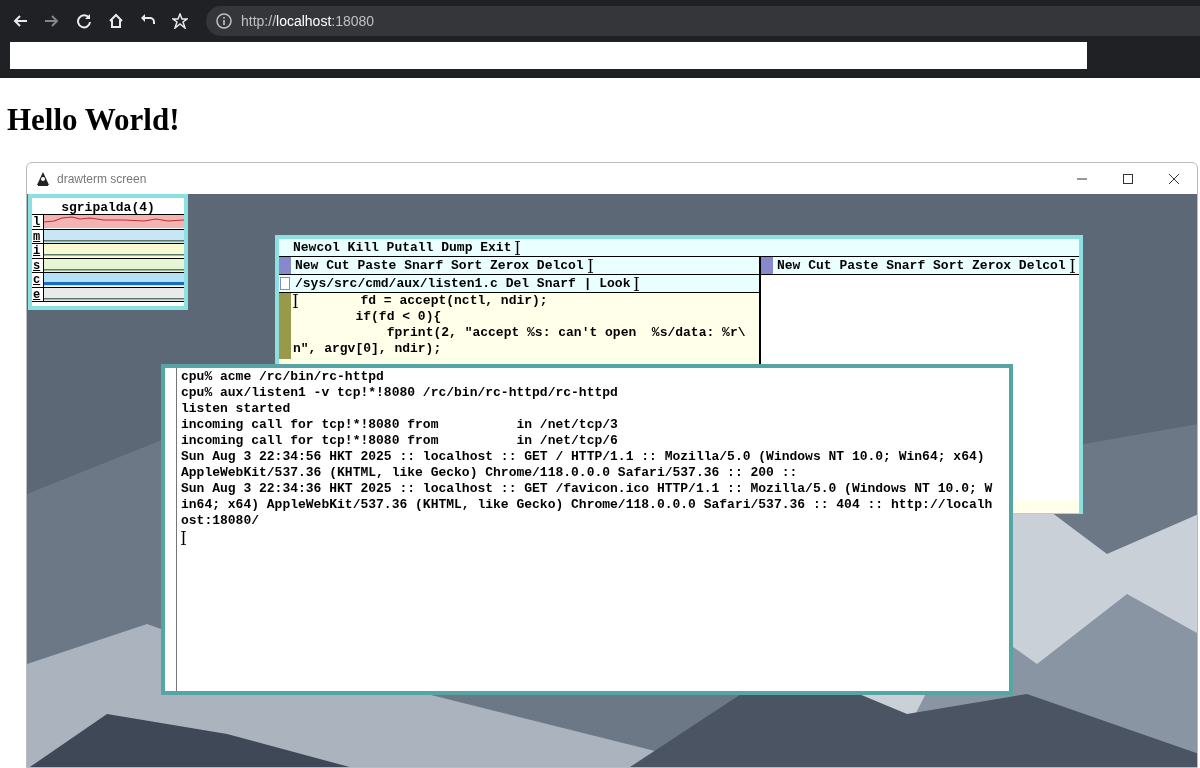 This screenshot has width=1200, height=768. Describe the element at coordinates (283, 377) in the screenshot. I see `terminal-line: cpu% acme /rc/bin/rc-httpd` at that location.